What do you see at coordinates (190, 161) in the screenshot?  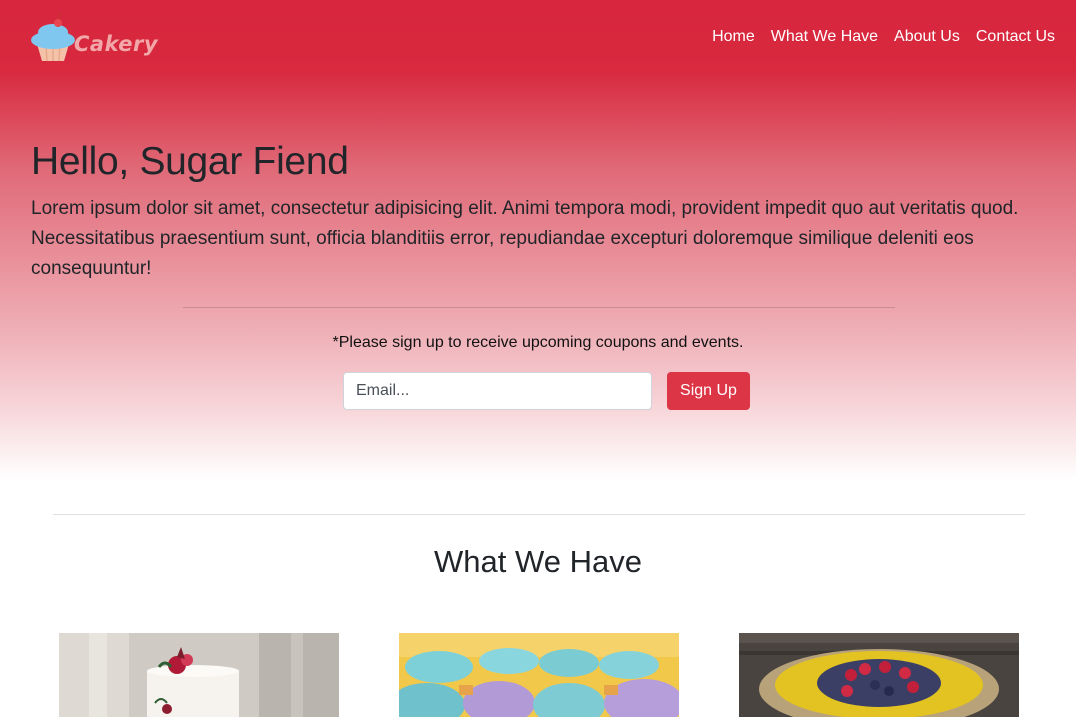 I see `hero-title: Hello, Sugar Fiend` at bounding box center [190, 161].